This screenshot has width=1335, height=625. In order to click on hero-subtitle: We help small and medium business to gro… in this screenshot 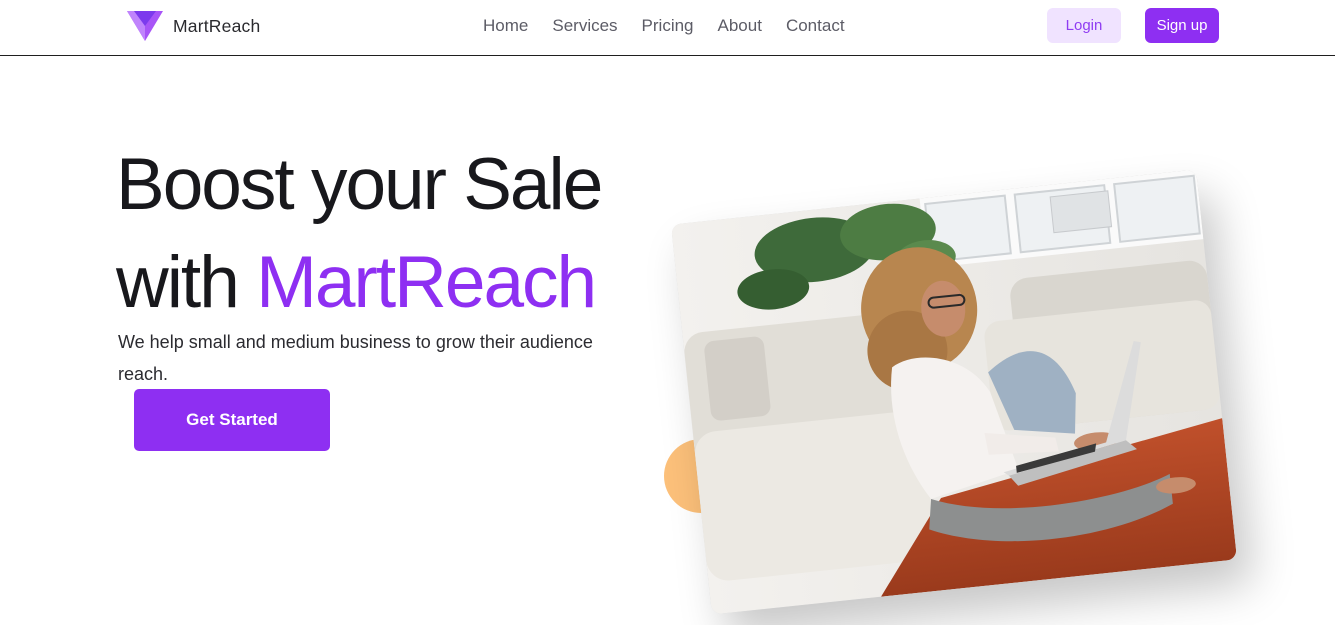, I will do `click(355, 358)`.